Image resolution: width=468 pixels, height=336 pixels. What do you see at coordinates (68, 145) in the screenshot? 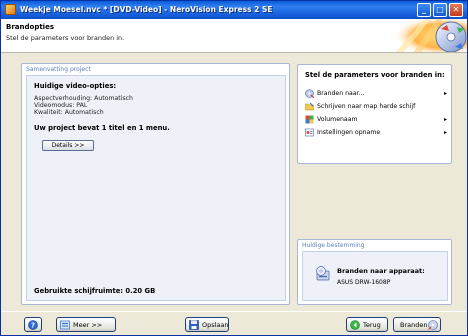
I see `details-button: Details >>` at bounding box center [68, 145].